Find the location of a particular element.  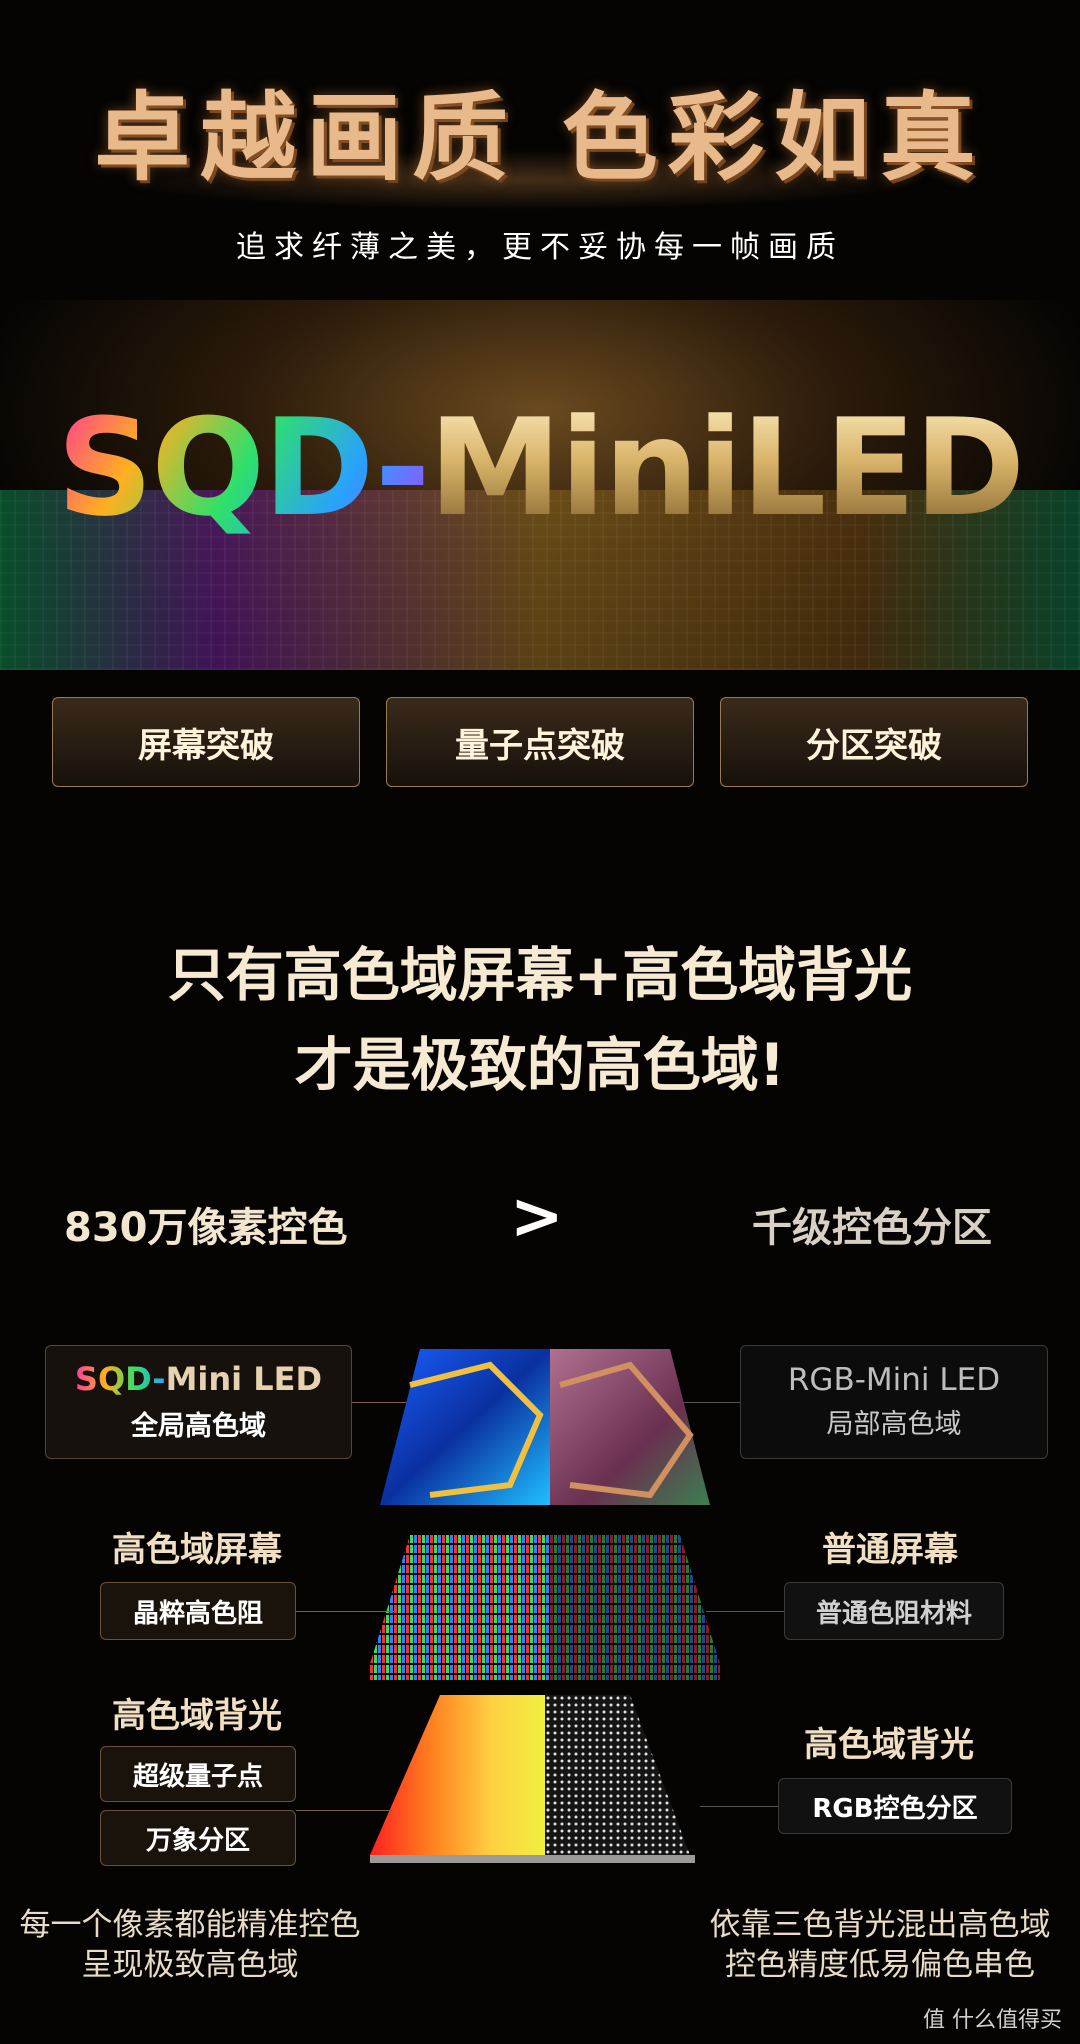

feature-tabs: 屏幕突破 量子点突破 分区突破 is located at coordinates (540, 743).